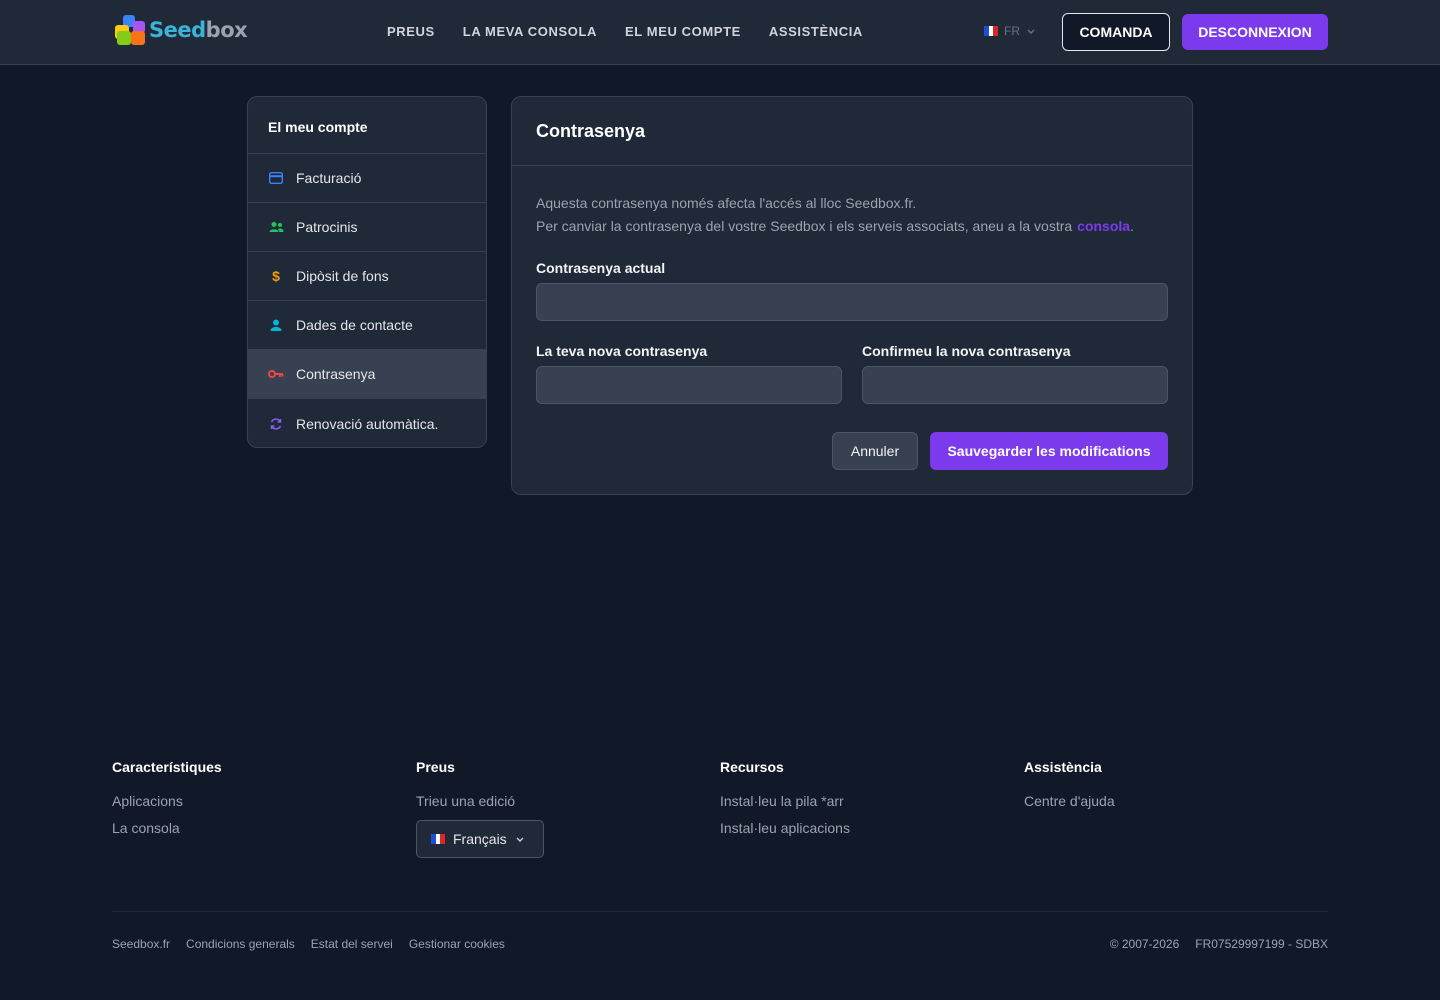  I want to click on users-icon, so click(276, 227).